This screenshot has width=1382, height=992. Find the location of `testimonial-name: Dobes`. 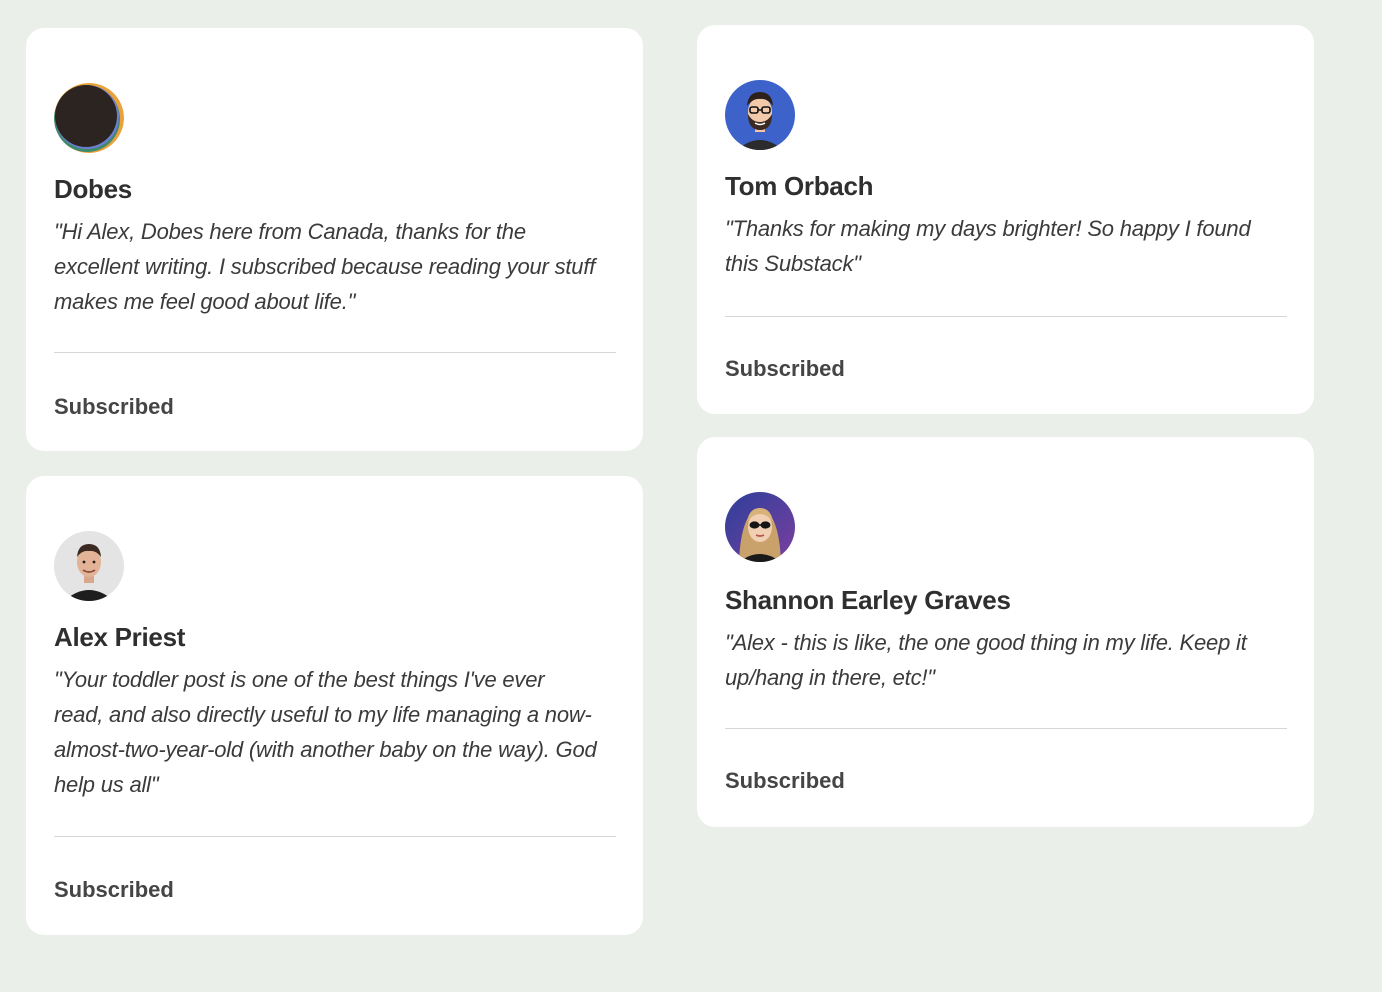

testimonial-name: Dobes is located at coordinates (93, 189).